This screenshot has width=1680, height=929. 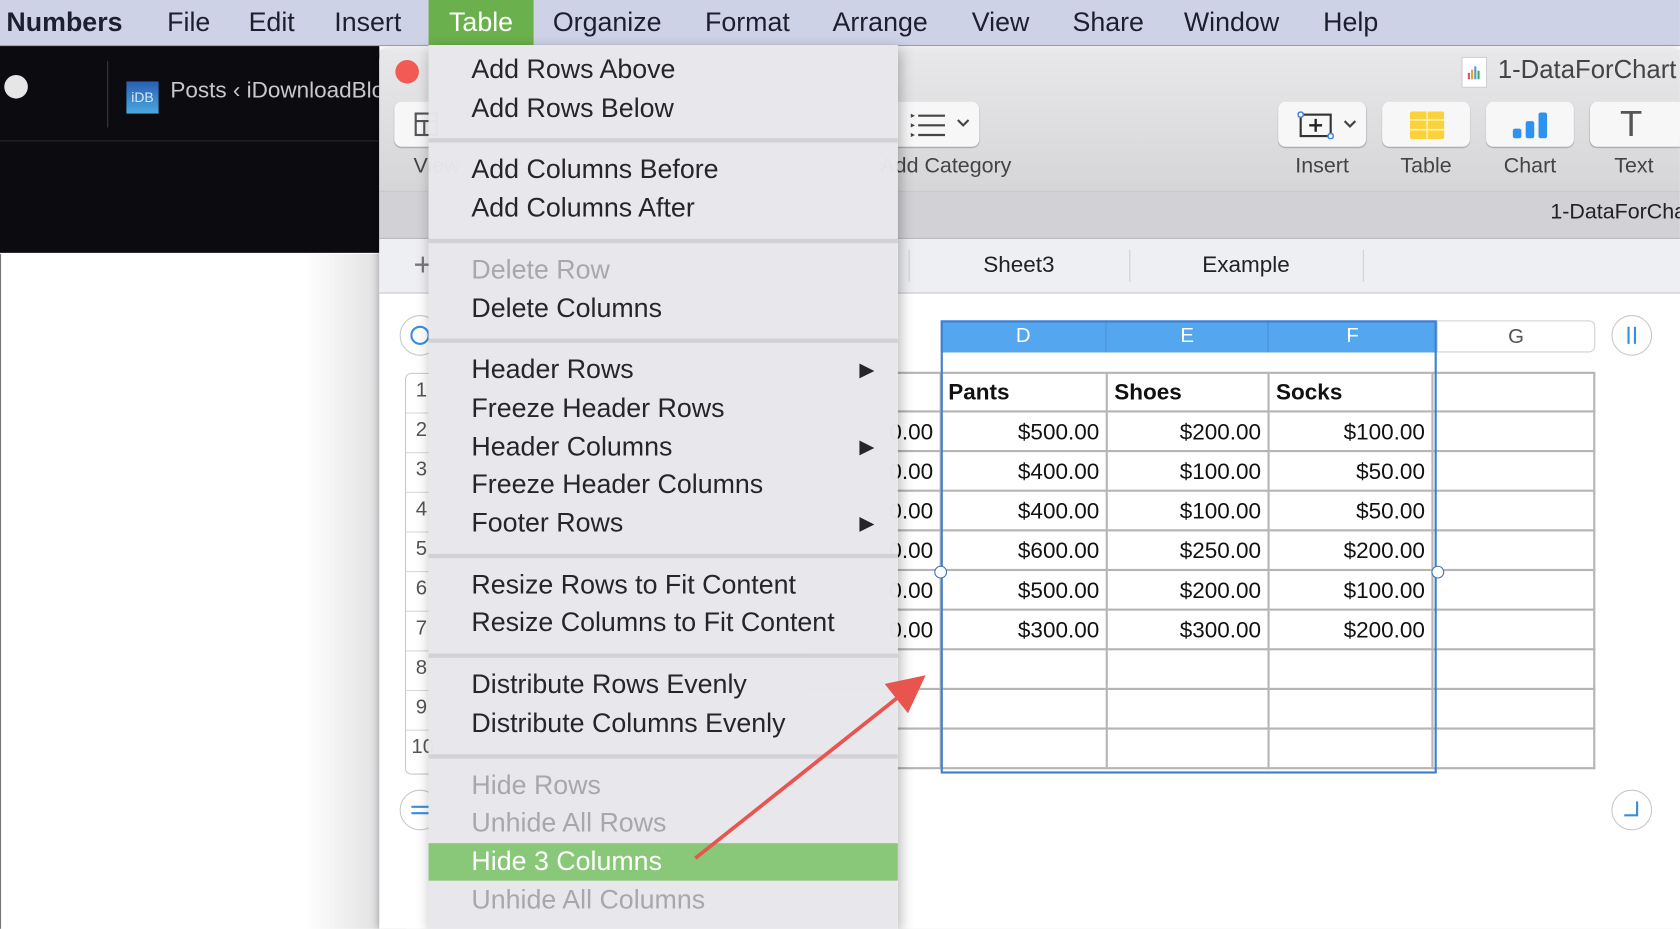 I want to click on menu-item-freeze-header-rows: Freeze Header Rows, so click(x=663, y=408).